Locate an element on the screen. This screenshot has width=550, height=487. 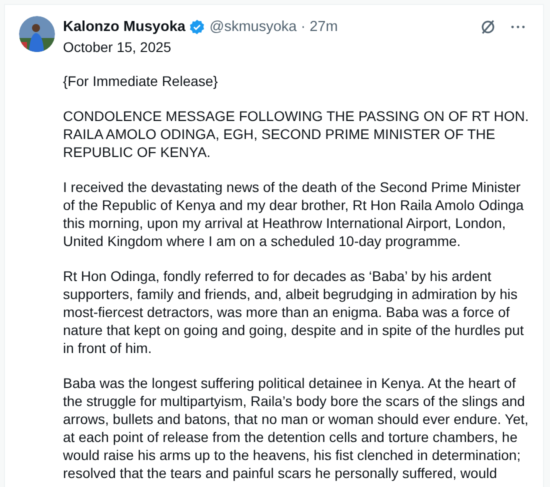
timestamp: 27m is located at coordinates (324, 27).